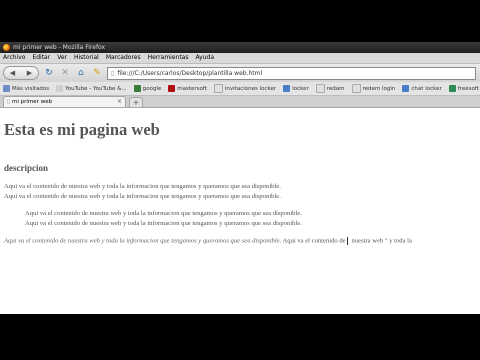 This screenshot has width=480, height=360. I want to click on bookmark-item: Más visitados, so click(26, 88).